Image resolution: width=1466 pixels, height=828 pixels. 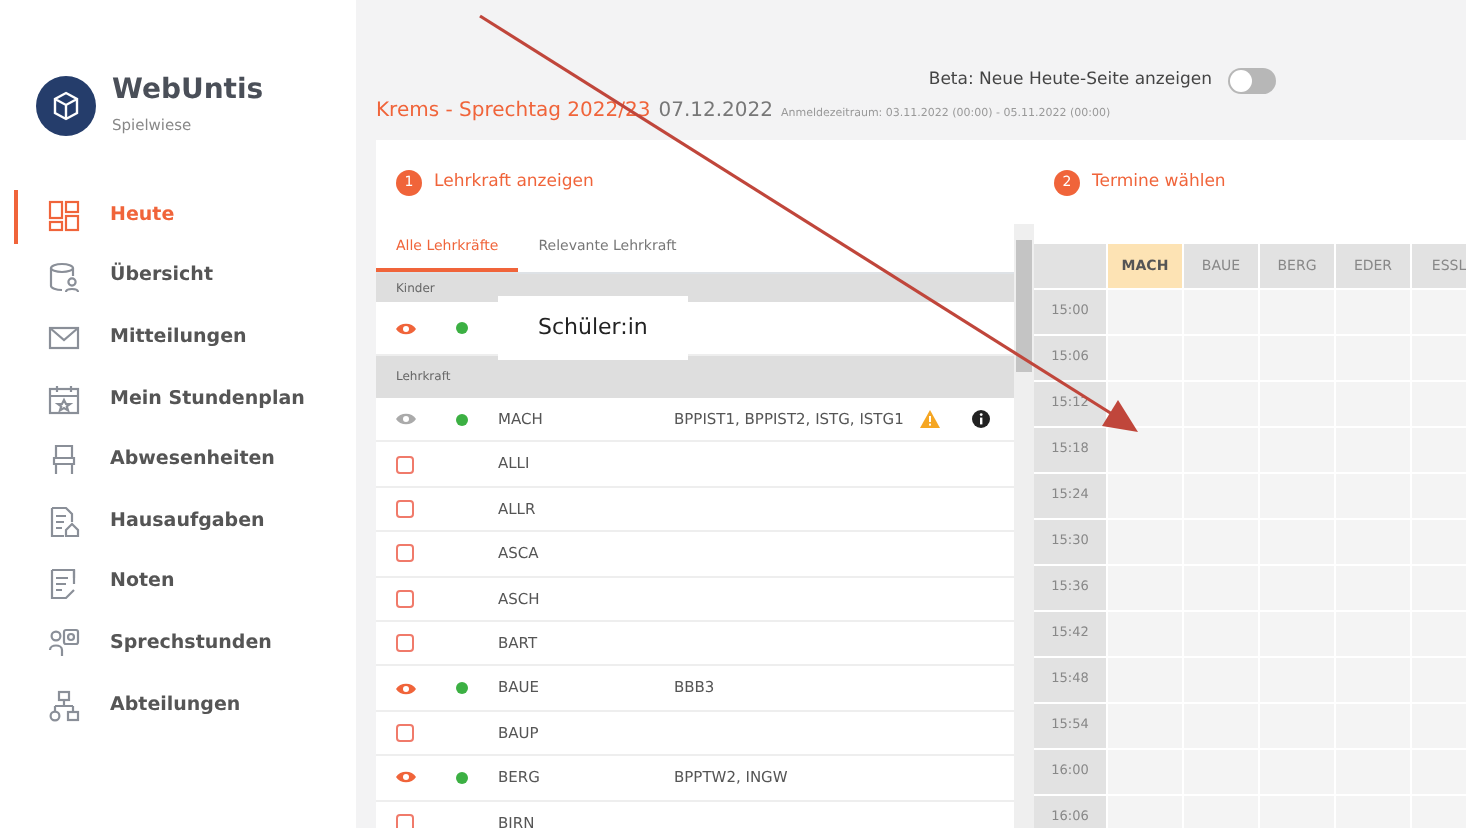 I want to click on cube-icon, so click(x=66, y=106).